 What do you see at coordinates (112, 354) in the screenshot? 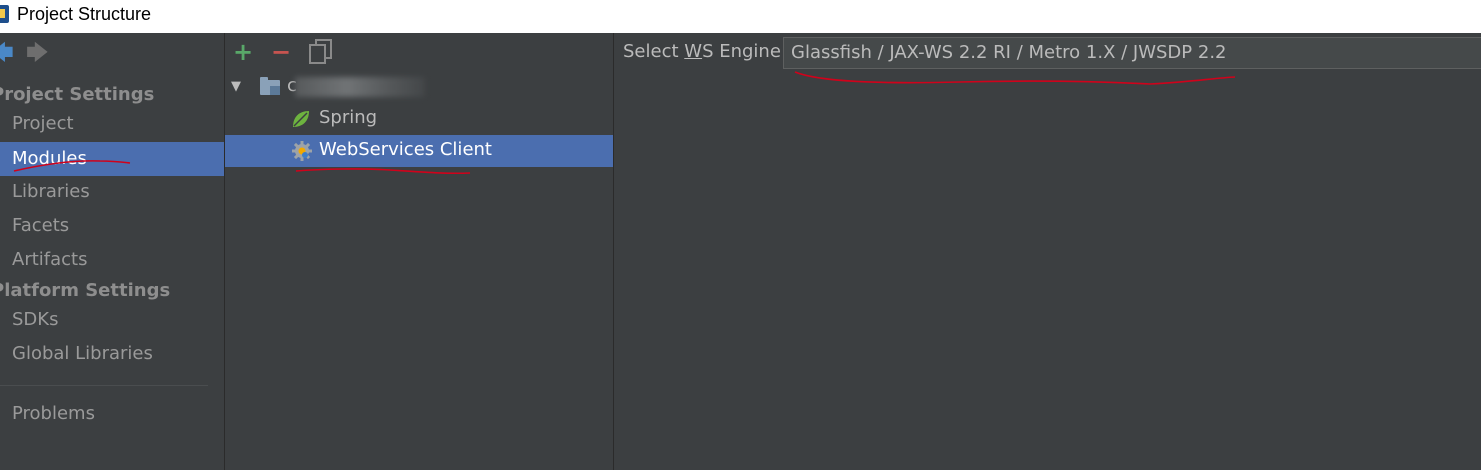
I see `sidebar-item-global-libraries: Global Libraries` at bounding box center [112, 354].